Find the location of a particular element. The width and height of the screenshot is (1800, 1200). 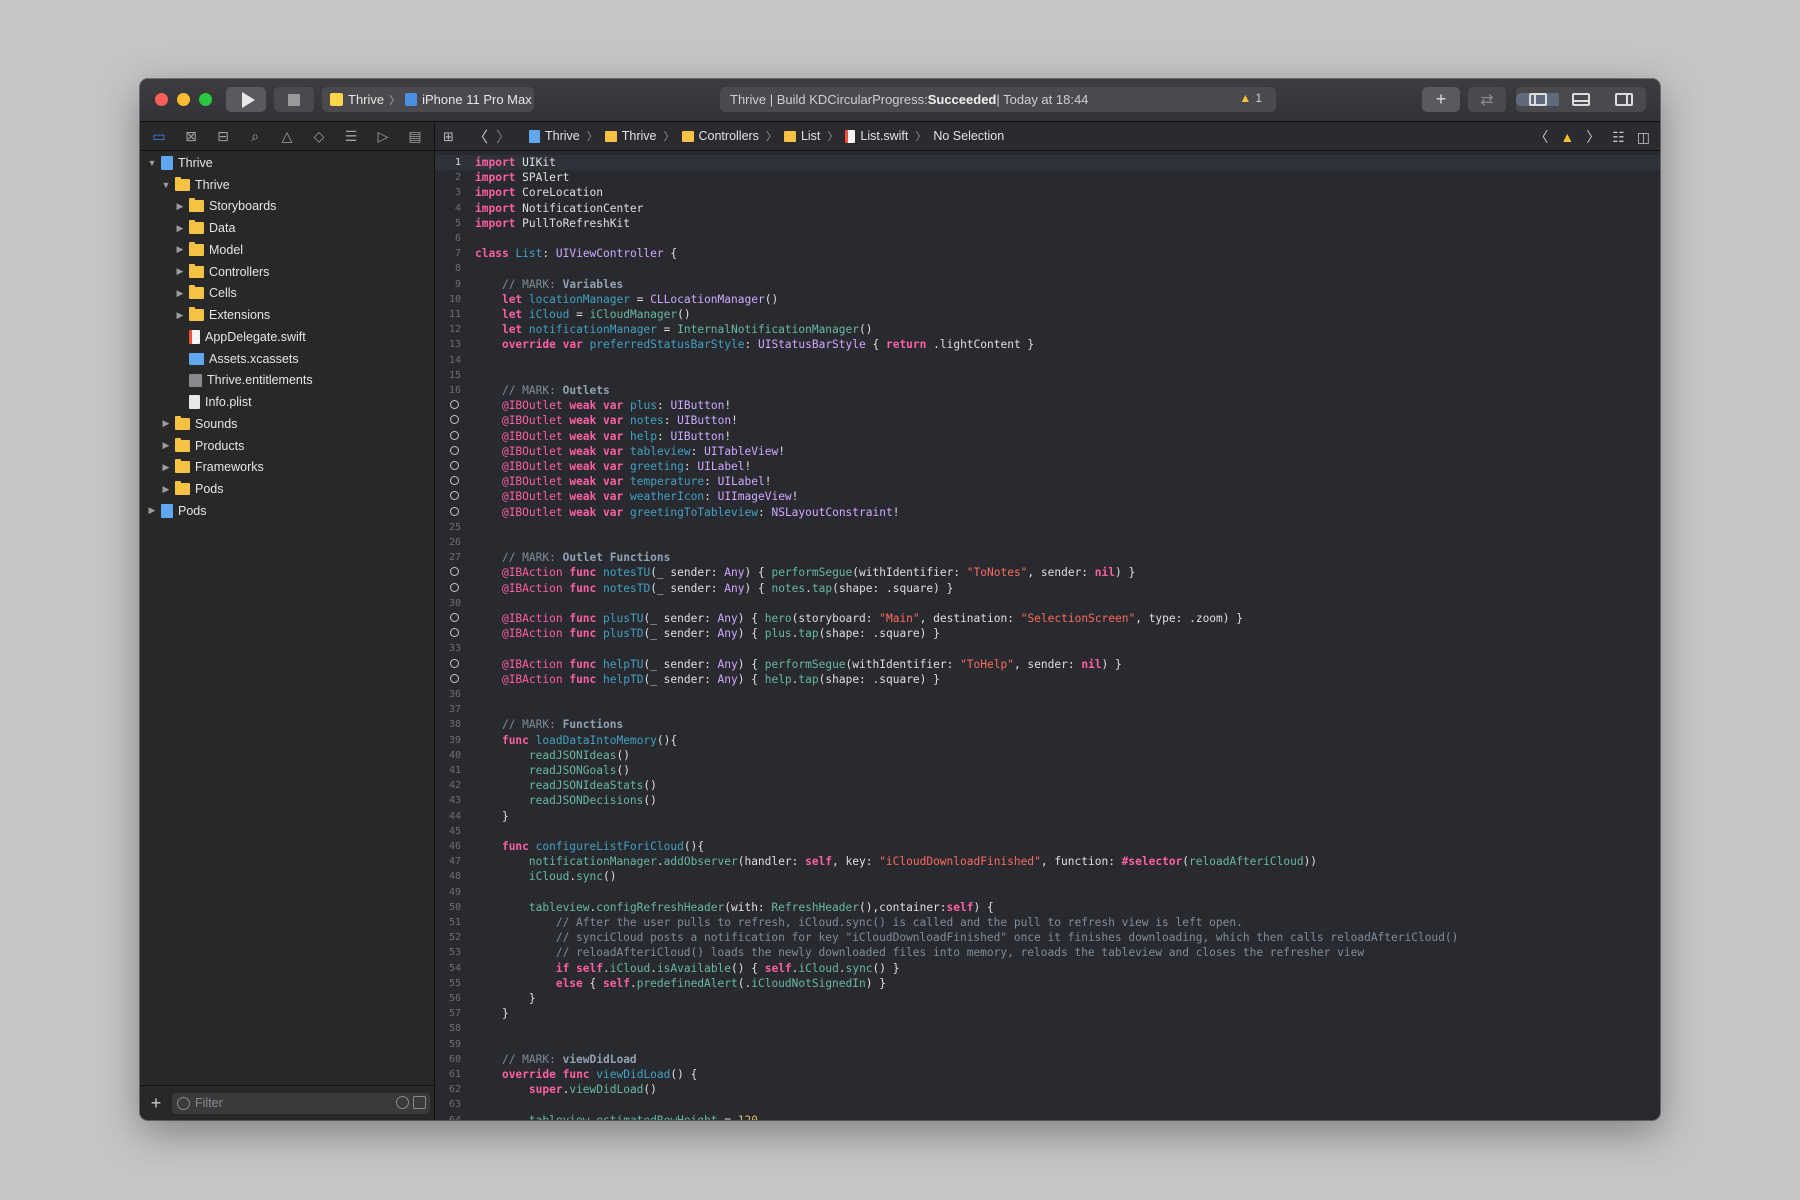

stop-button is located at coordinates (294, 99).